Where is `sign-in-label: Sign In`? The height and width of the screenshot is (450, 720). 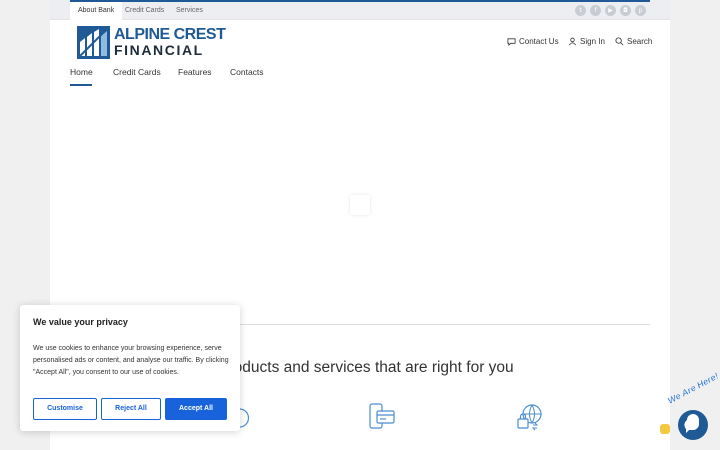 sign-in-label: Sign In is located at coordinates (592, 41).